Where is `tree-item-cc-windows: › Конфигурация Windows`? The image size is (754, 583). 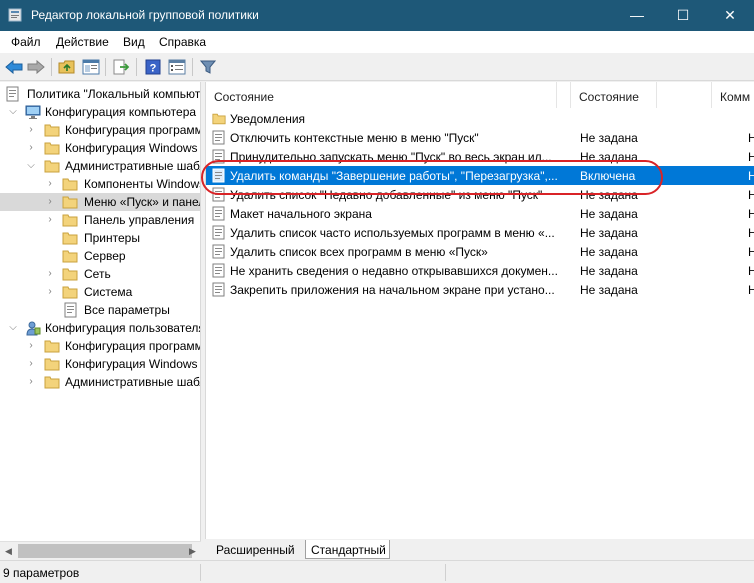
tree-item-cc-windows: › Конфигурация Windows is located at coordinates (100, 148).